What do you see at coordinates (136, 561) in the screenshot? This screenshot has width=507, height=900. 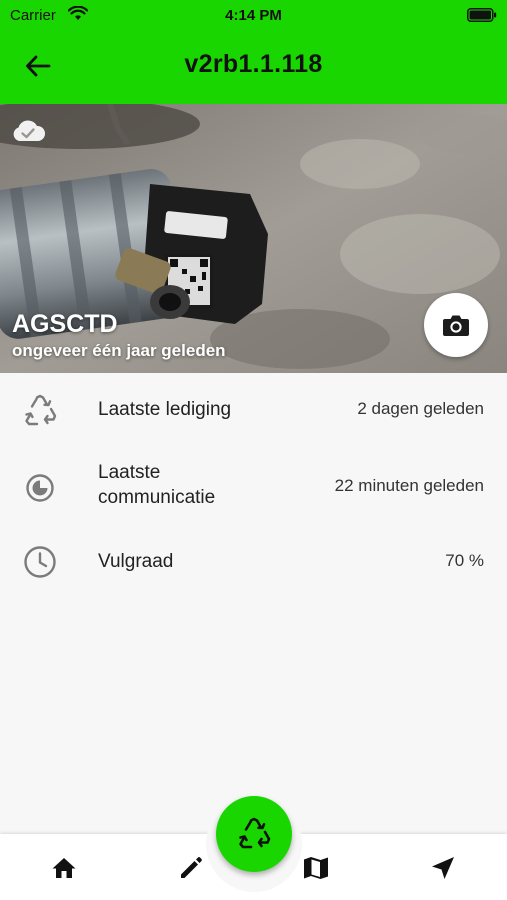 I see `info-label: Vulgraad` at bounding box center [136, 561].